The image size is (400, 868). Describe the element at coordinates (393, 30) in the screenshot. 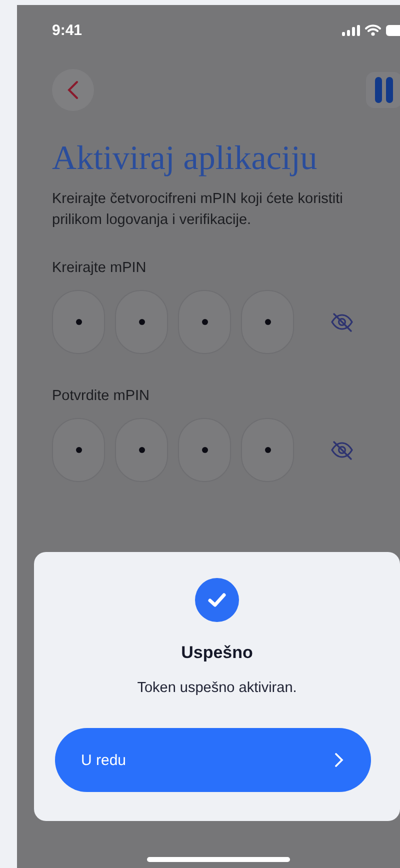

I see `battery-icon` at that location.